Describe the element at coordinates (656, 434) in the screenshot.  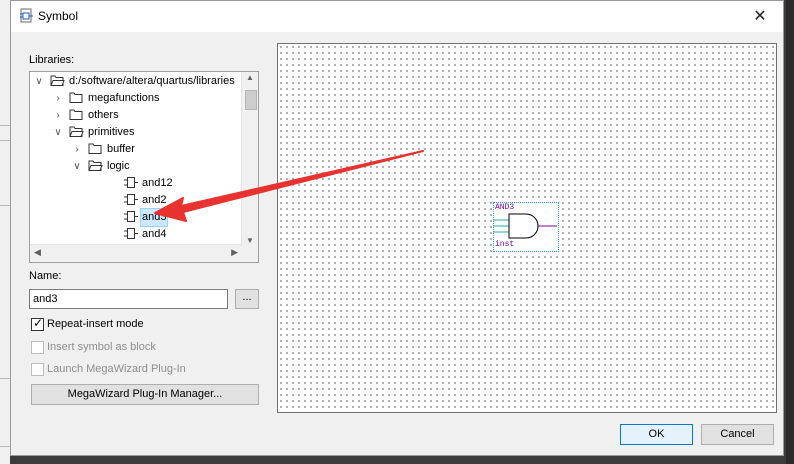
I see `ok-button: OK` at that location.